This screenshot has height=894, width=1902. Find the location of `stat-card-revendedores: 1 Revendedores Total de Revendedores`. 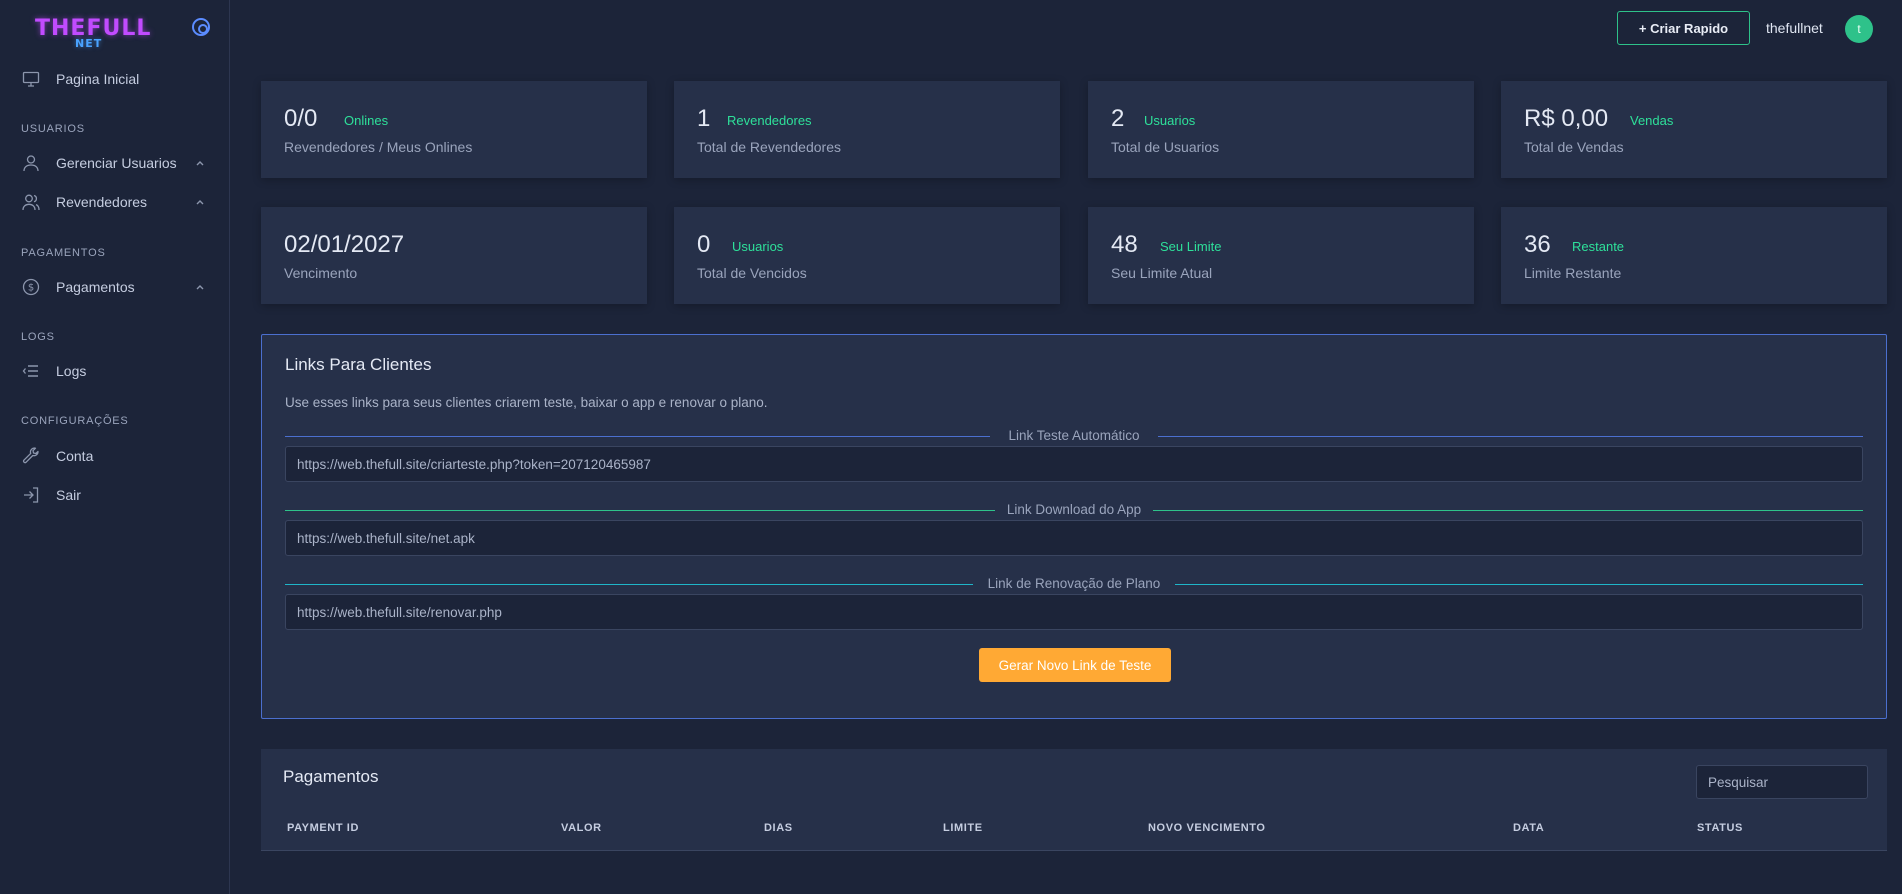

stat-card-revendedores: 1 Revendedores Total de Revendedores is located at coordinates (867, 129).